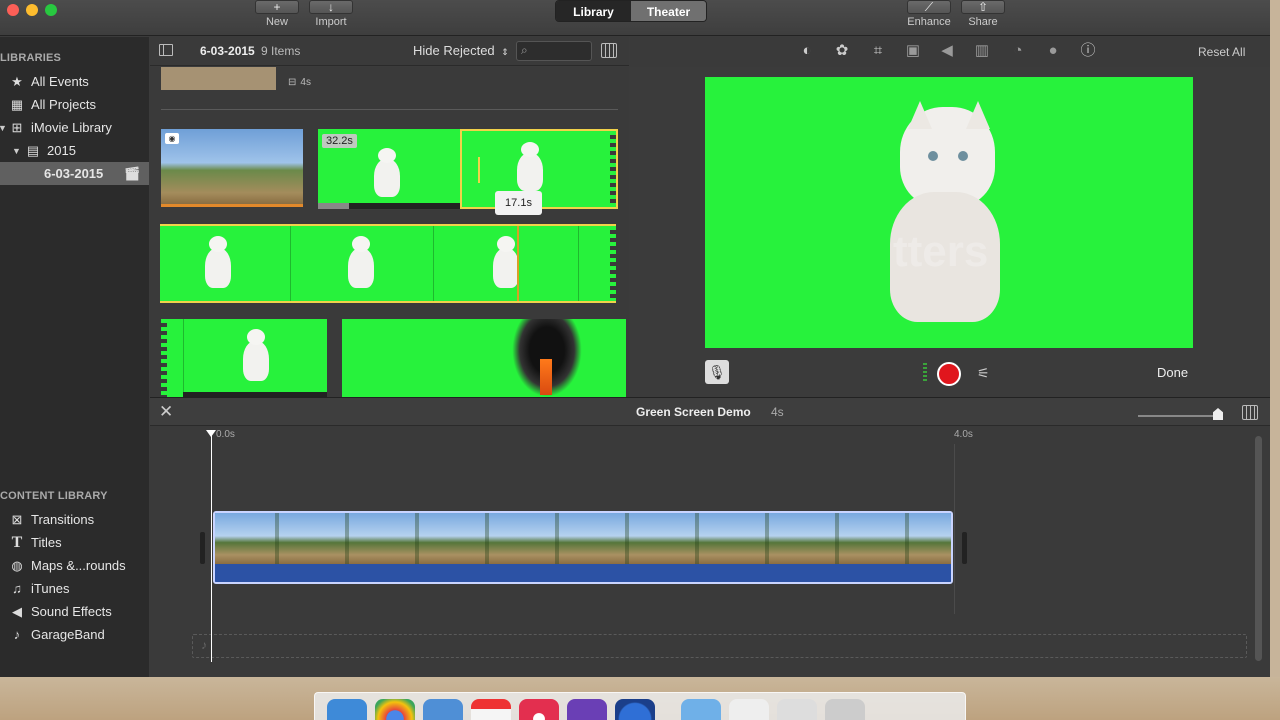 The width and height of the screenshot is (1280, 720). Describe the element at coordinates (443, 709) in the screenshot. I see `preview-icon` at that location.